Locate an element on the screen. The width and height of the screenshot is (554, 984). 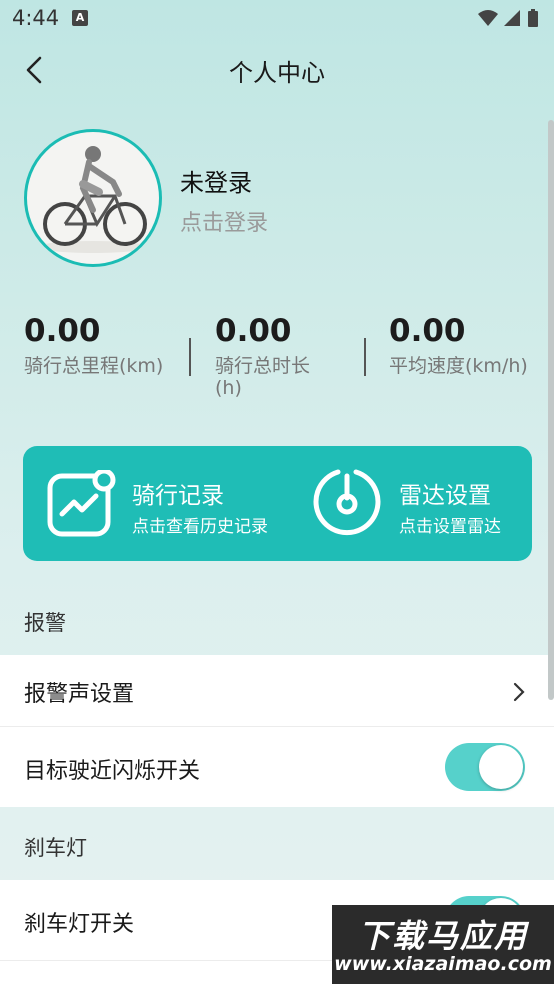
target-flash-toggle is located at coordinates (485, 767).